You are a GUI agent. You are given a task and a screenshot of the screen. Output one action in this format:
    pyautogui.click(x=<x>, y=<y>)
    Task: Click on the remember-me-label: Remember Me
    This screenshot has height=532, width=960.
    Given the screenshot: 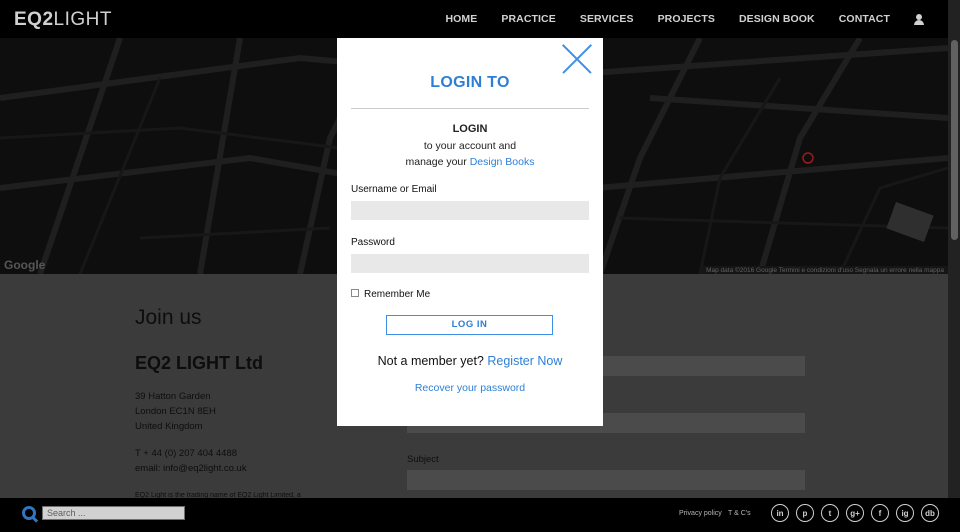 What is the action you would take?
    pyautogui.click(x=397, y=294)
    